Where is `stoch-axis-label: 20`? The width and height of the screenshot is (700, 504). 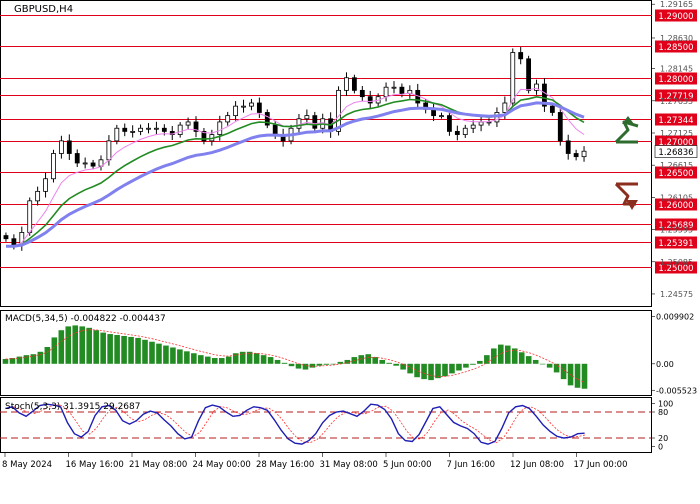
stoch-axis-label: 20 is located at coordinates (663, 438).